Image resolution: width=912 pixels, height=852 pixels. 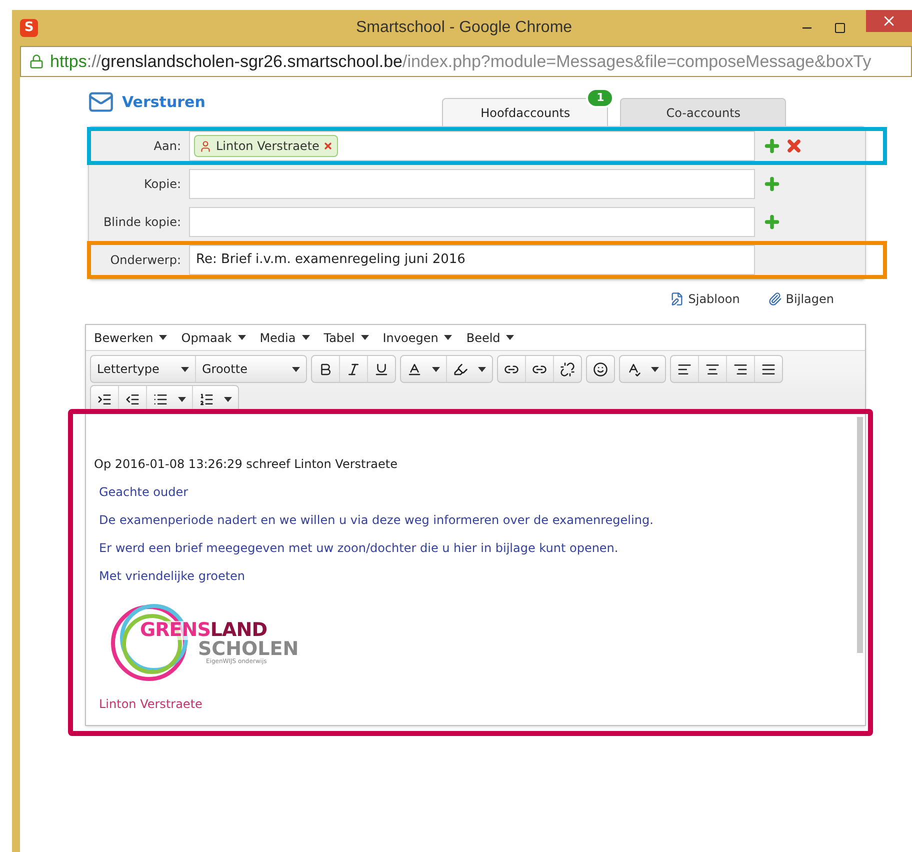 I want to click on signature: Linton Verstraete, so click(x=151, y=704).